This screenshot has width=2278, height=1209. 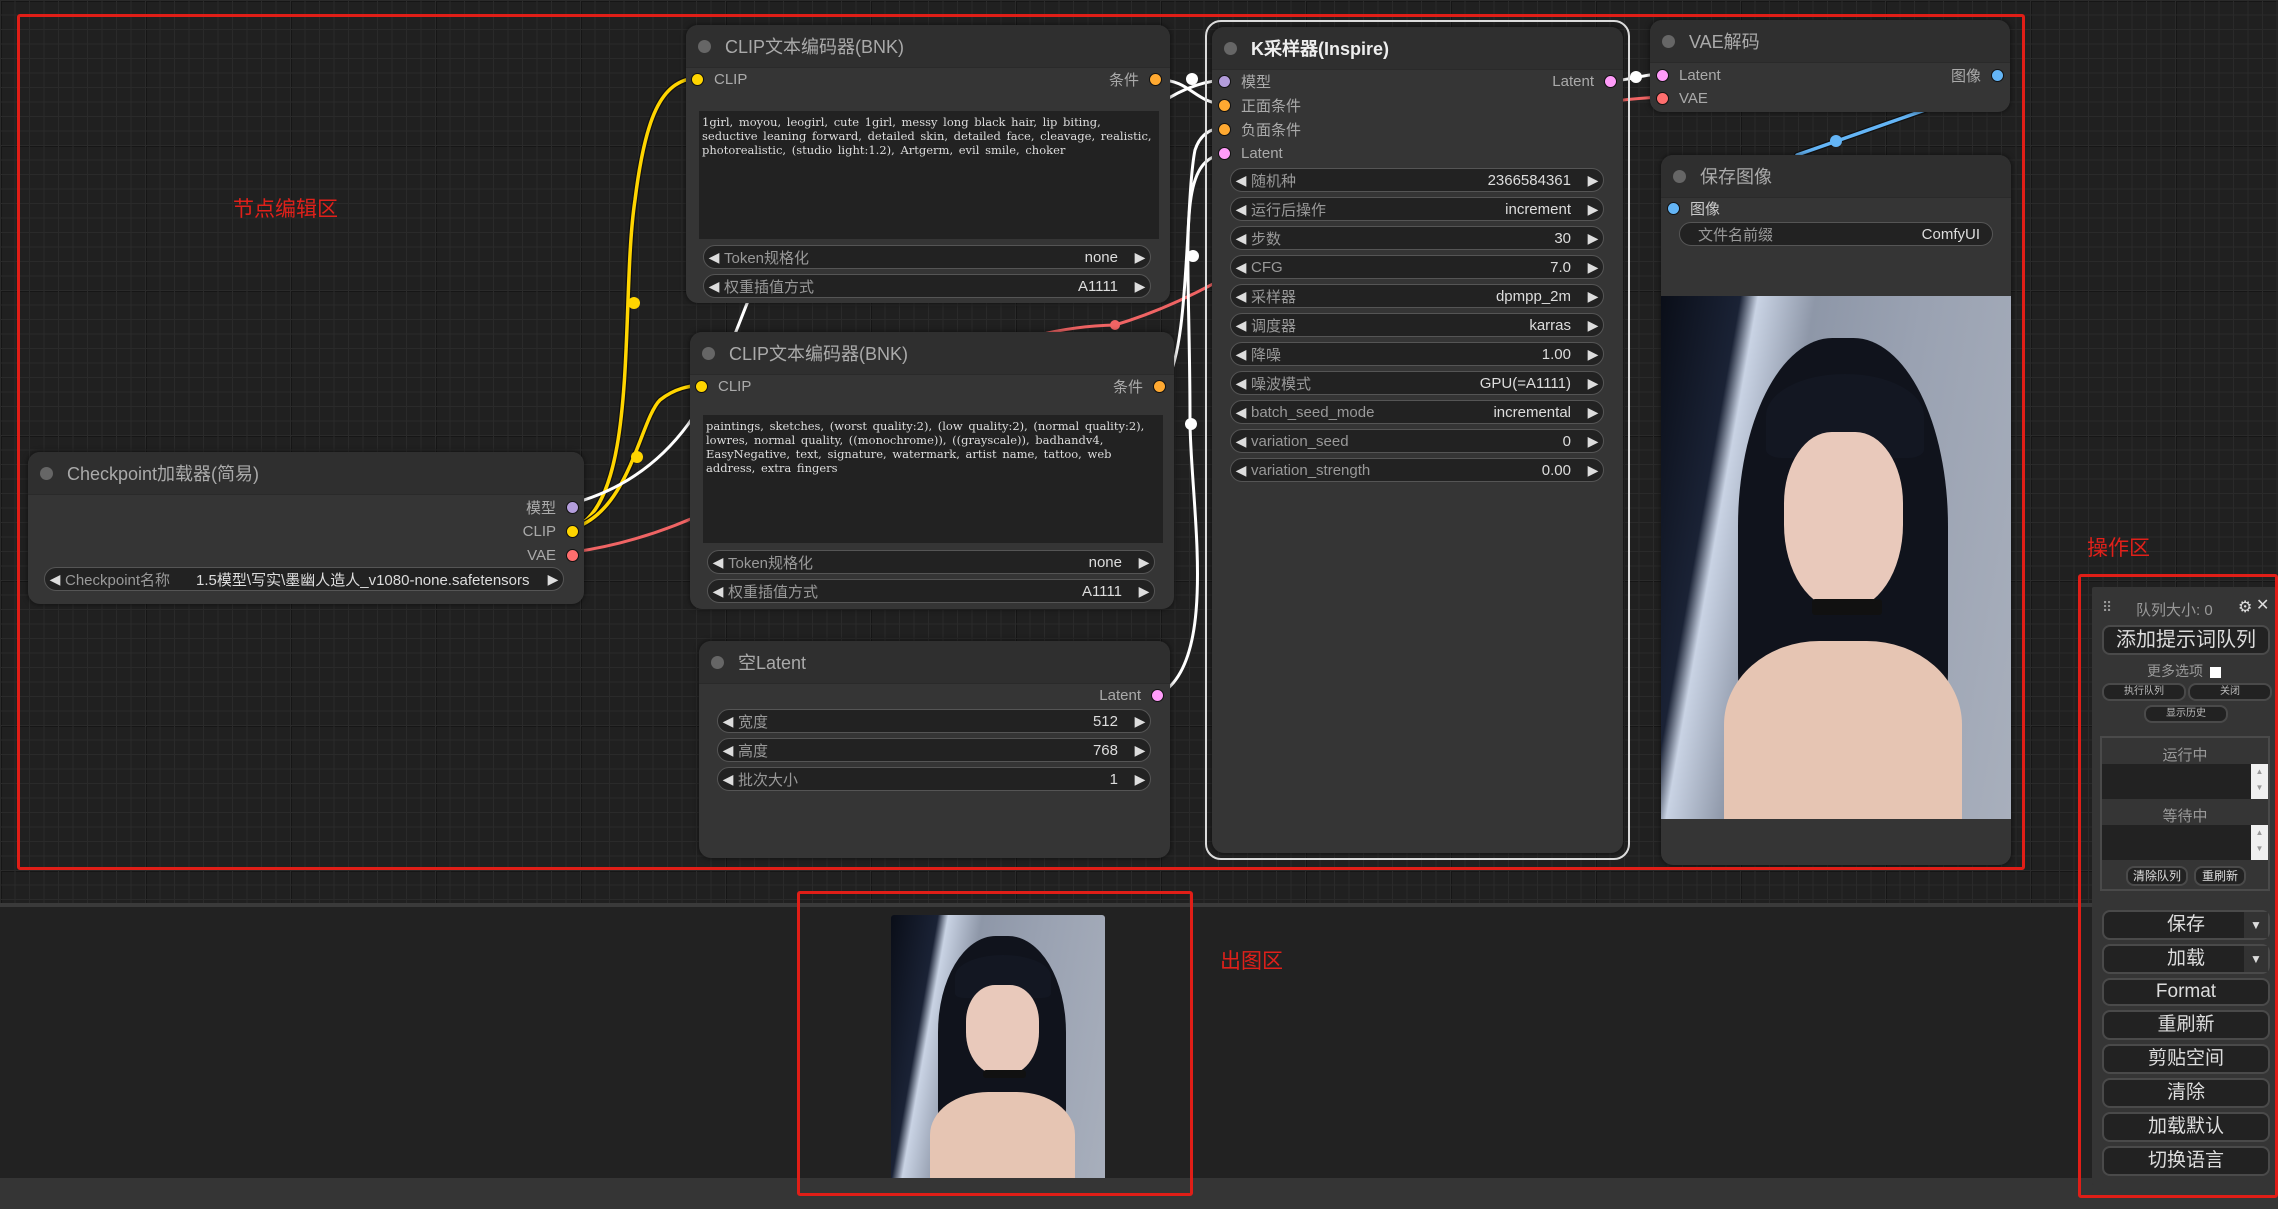 I want to click on height-widget: ◀ 高度 768 ▶, so click(x=934, y=750).